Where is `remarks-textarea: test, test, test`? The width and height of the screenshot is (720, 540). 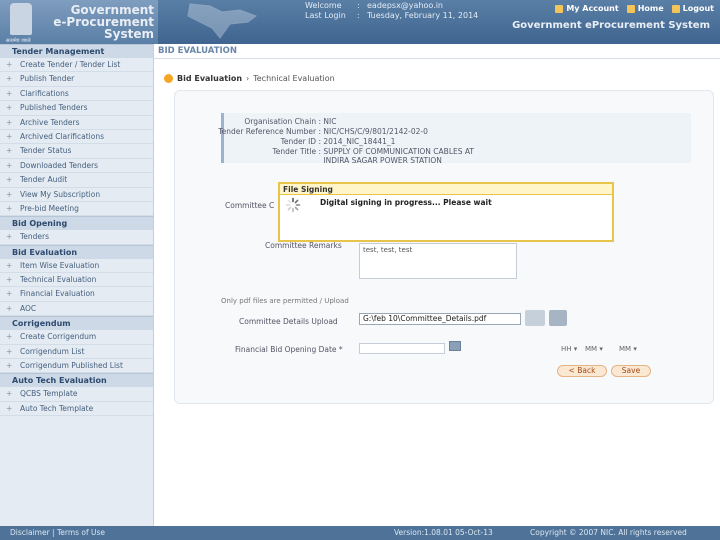 remarks-textarea: test, test, test is located at coordinates (438, 261).